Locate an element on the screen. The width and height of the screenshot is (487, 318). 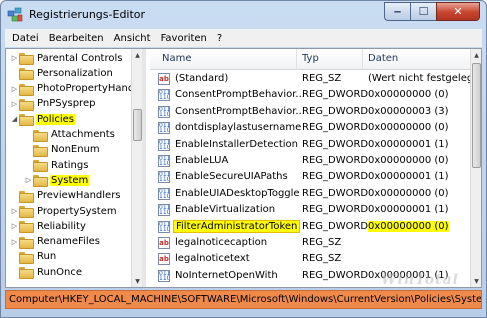
scroll-down-icon: ▼ is located at coordinates (137, 281).